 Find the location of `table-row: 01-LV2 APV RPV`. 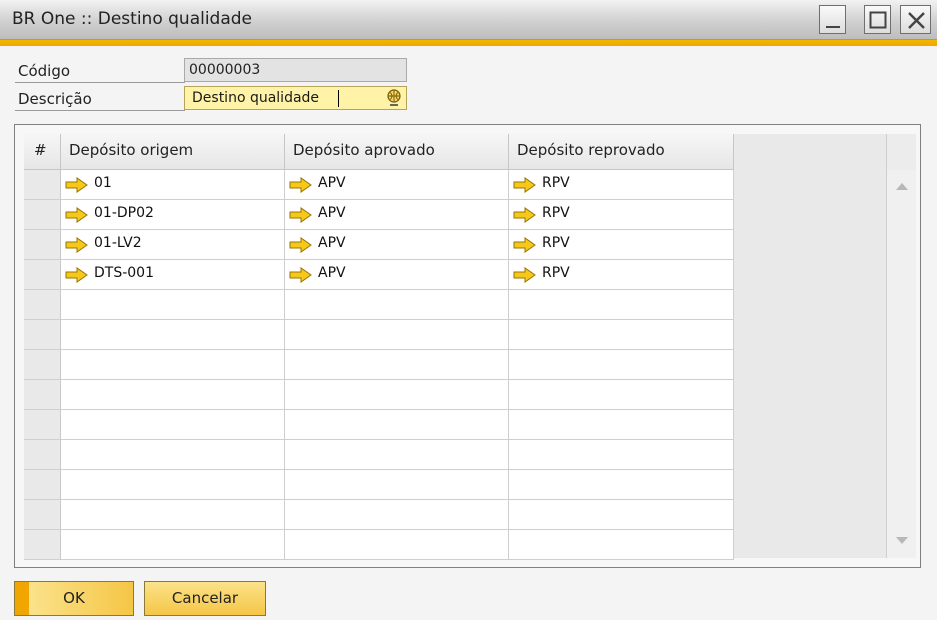

table-row: 01-LV2 APV RPV is located at coordinates (379, 245).